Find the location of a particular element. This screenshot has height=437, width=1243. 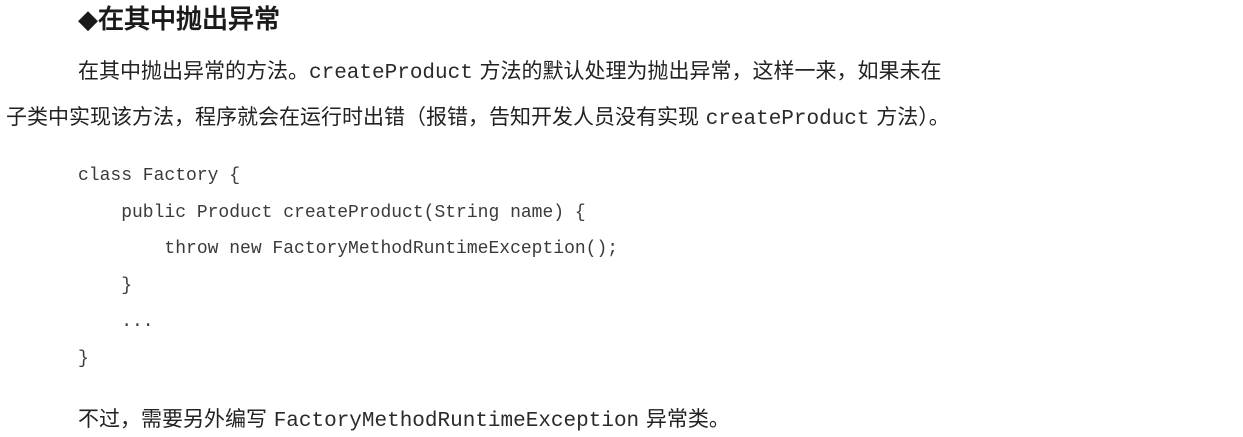

code-line: class Factory { is located at coordinates (159, 176).